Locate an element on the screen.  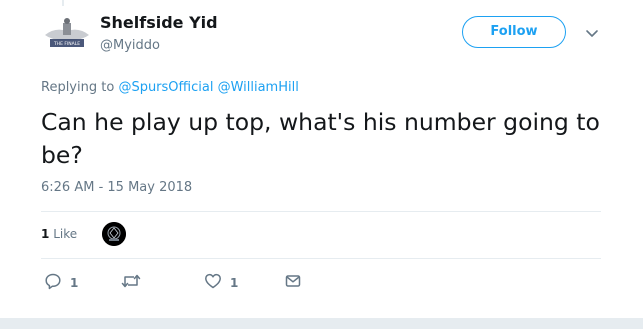
author-avatar: THE FINALE is located at coordinates (67, 37).